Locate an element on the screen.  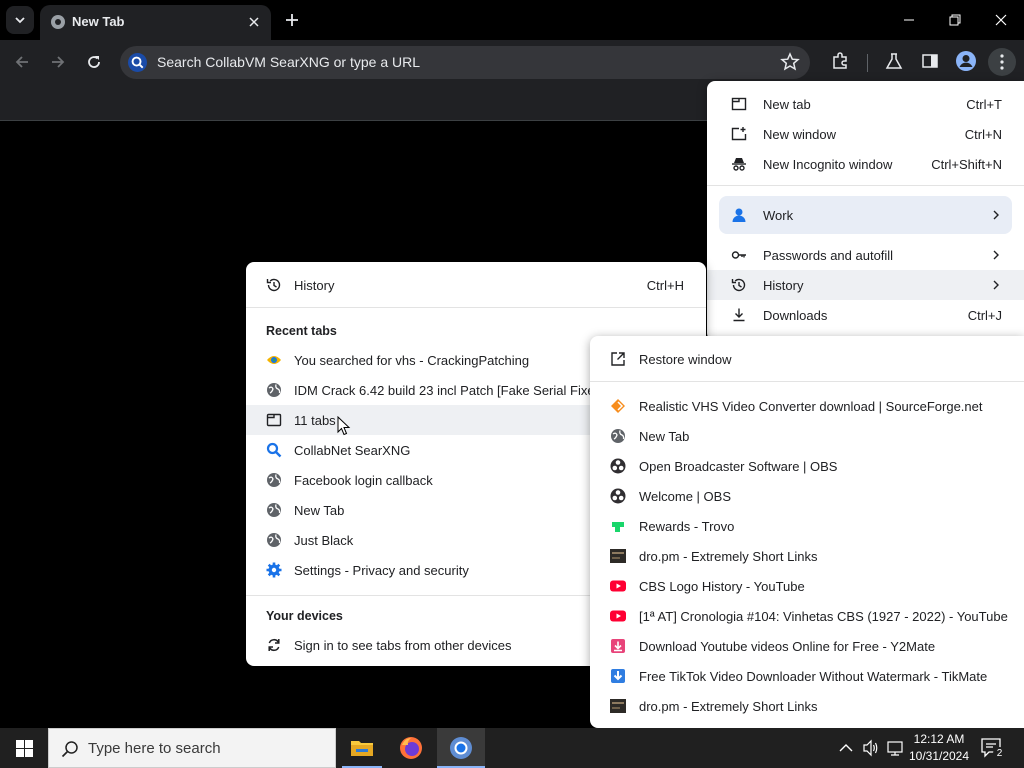
menu-item-label: CollabNet SearXNG is located at coordinates (352, 450).